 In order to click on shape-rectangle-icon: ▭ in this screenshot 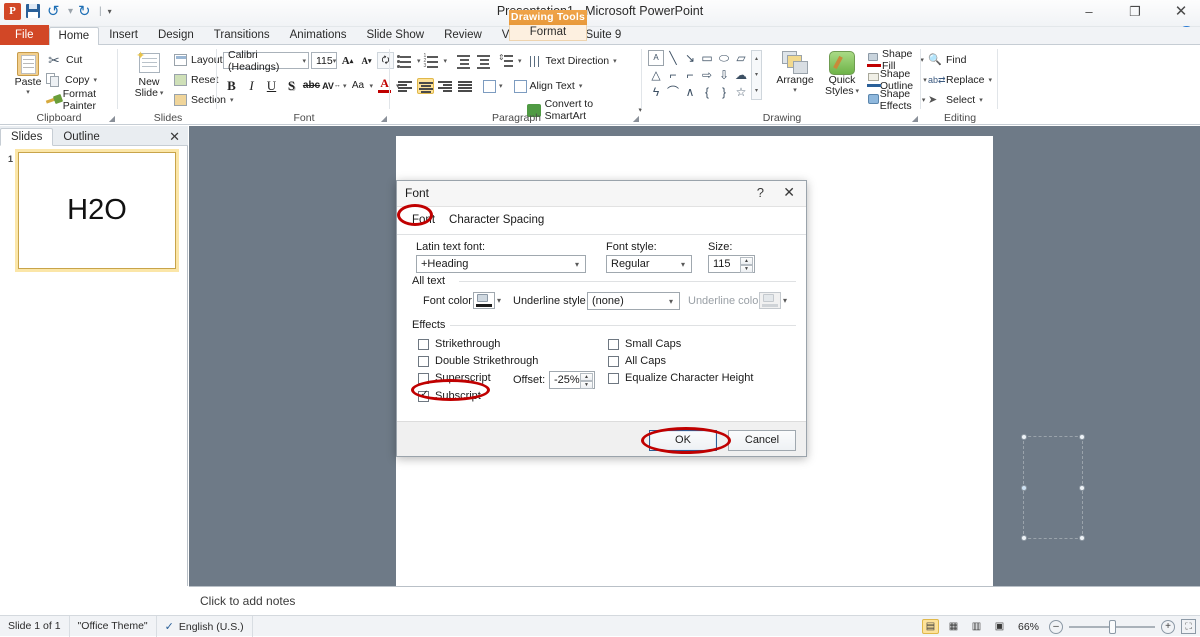, I will do `click(707, 58)`.